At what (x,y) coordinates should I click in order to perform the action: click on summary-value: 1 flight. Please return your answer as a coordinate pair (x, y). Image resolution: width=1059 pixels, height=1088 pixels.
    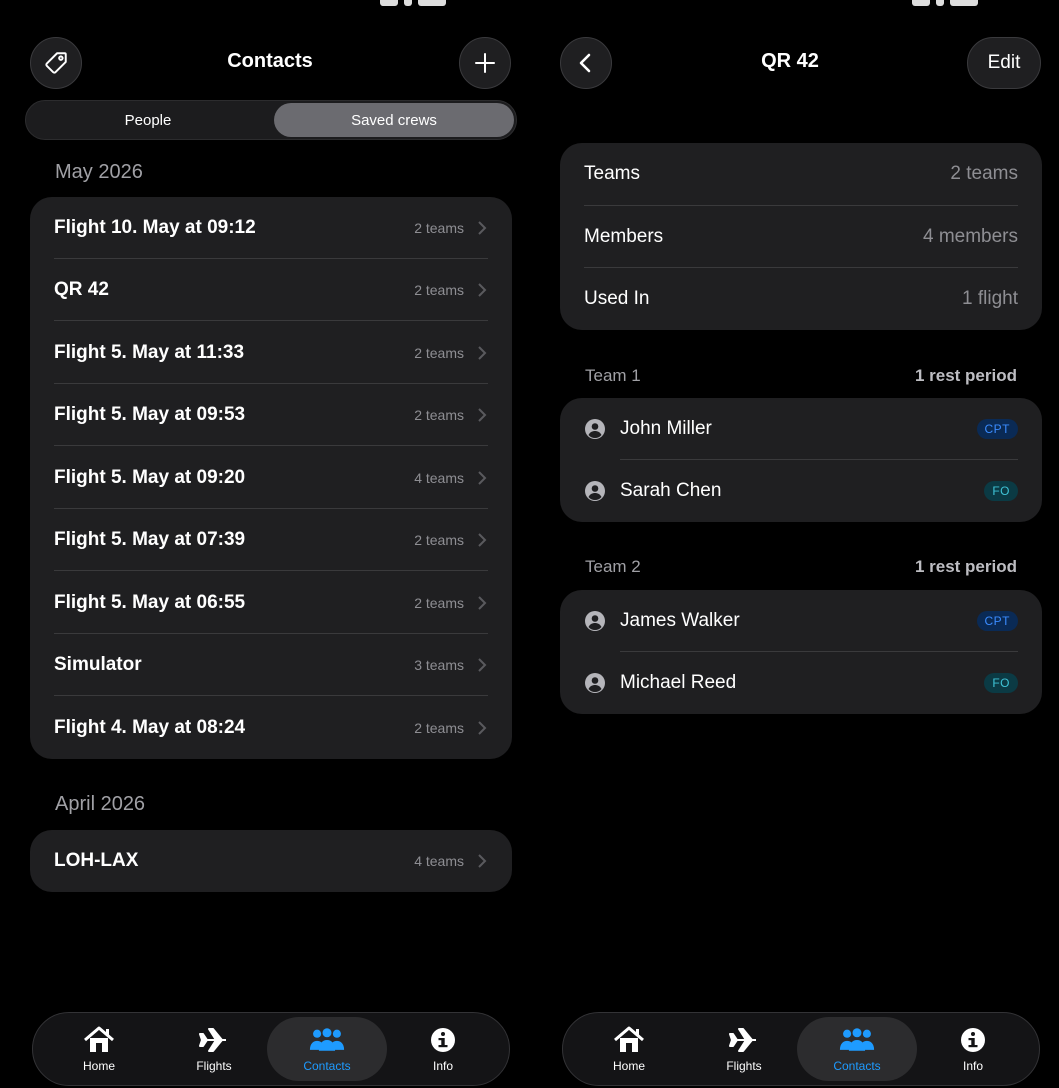
    Looking at the image, I should click on (990, 298).